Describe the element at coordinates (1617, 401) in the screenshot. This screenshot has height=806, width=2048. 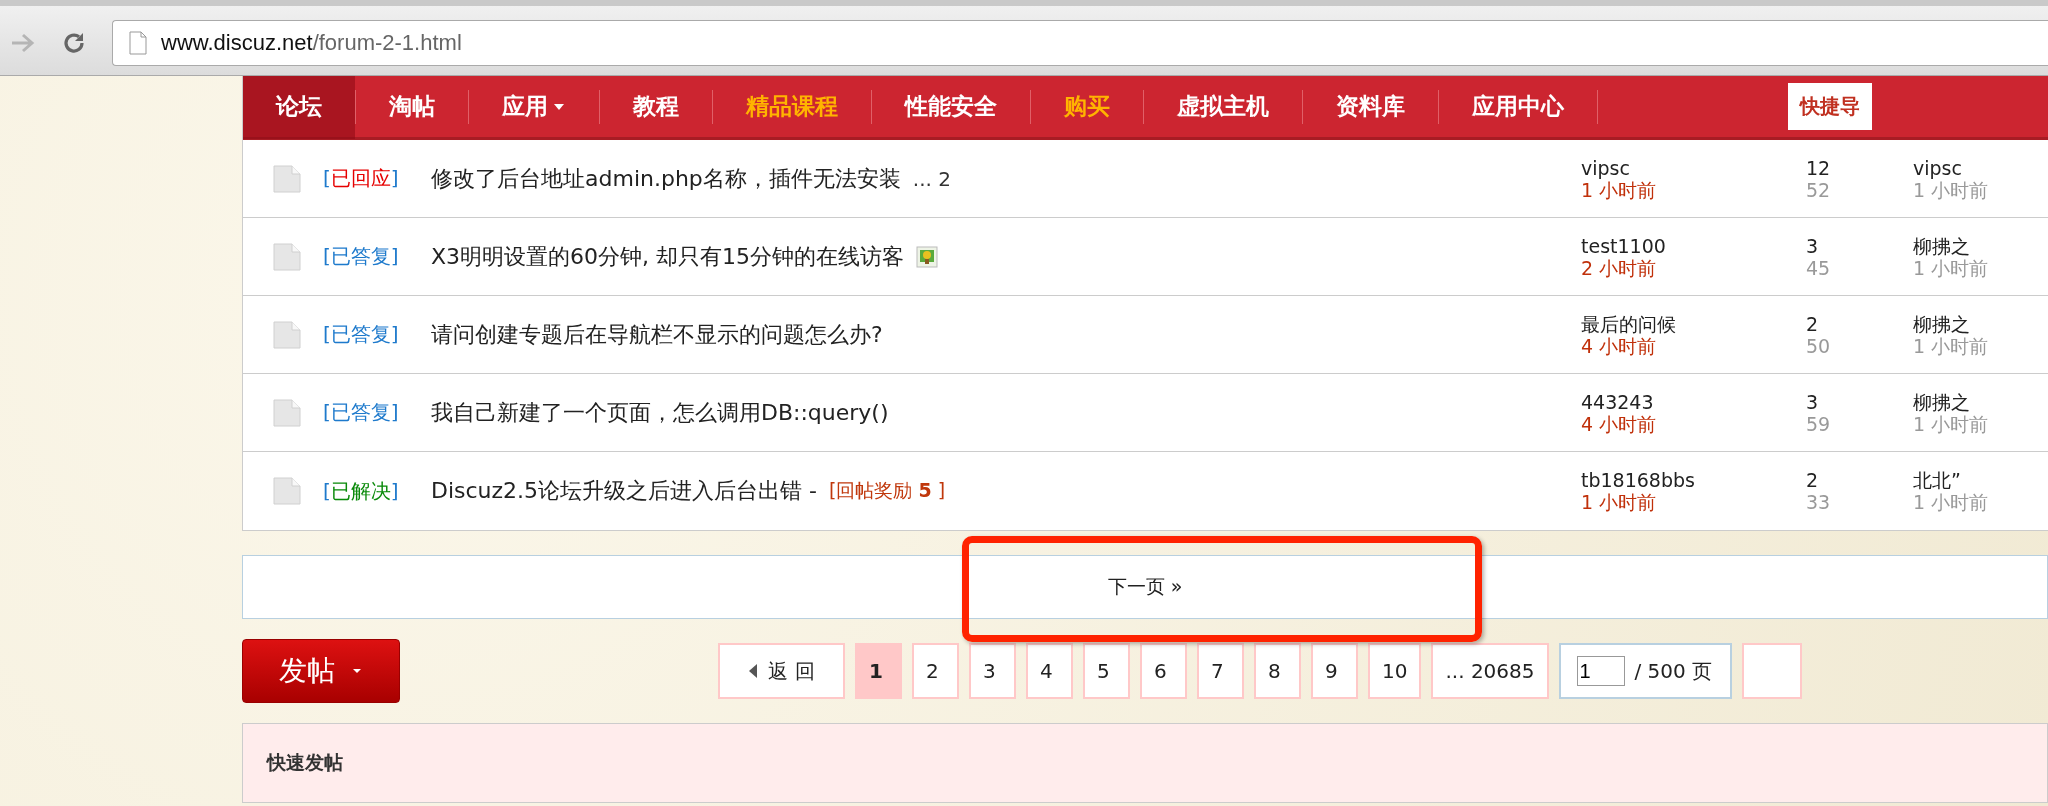
I see `author-name: 443243` at that location.